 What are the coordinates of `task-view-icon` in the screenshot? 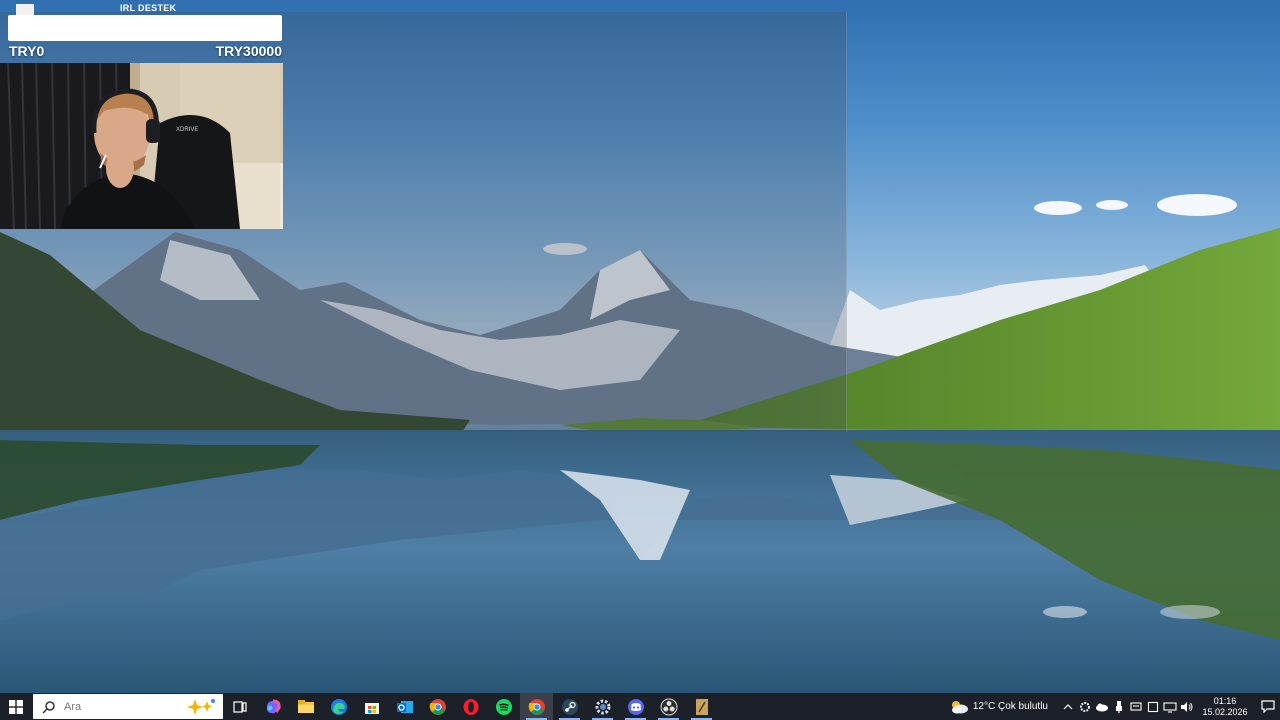 It's located at (239, 706).